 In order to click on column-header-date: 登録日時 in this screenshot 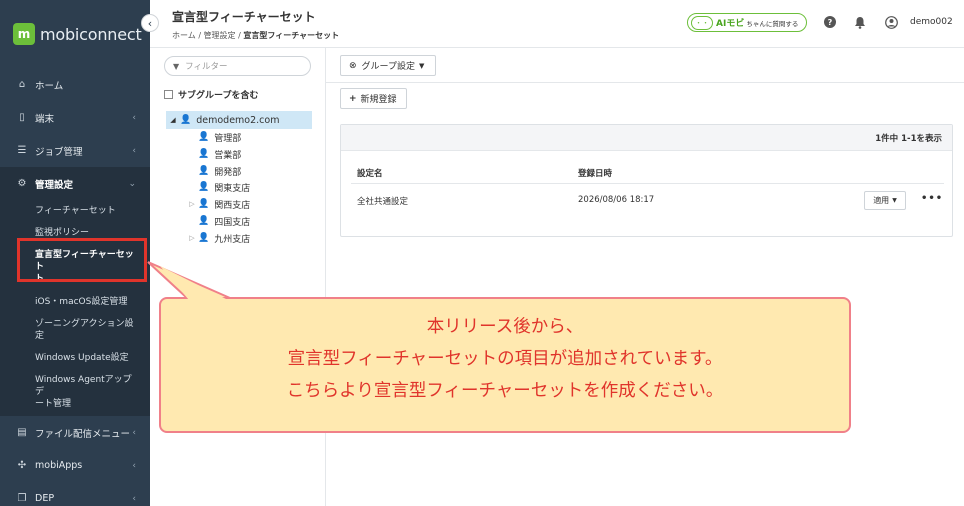, I will do `click(595, 173)`.